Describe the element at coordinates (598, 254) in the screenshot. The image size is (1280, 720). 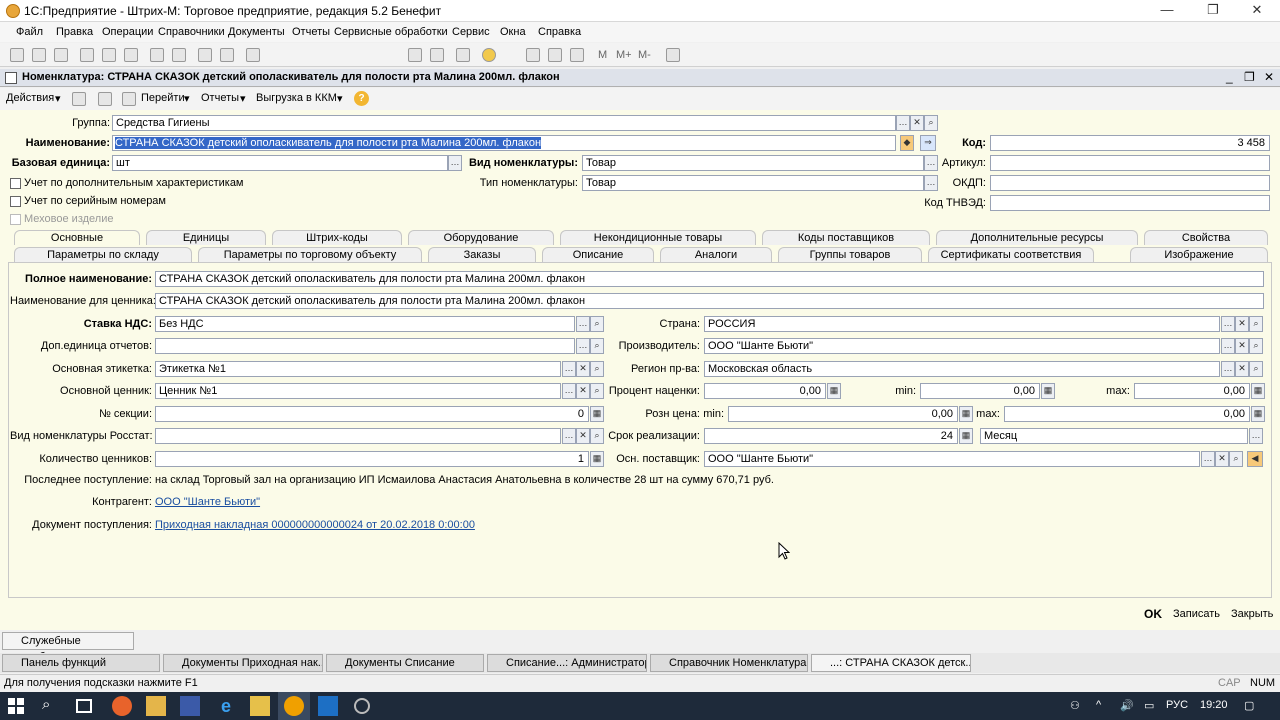
I see `tab-description: Описание` at that location.